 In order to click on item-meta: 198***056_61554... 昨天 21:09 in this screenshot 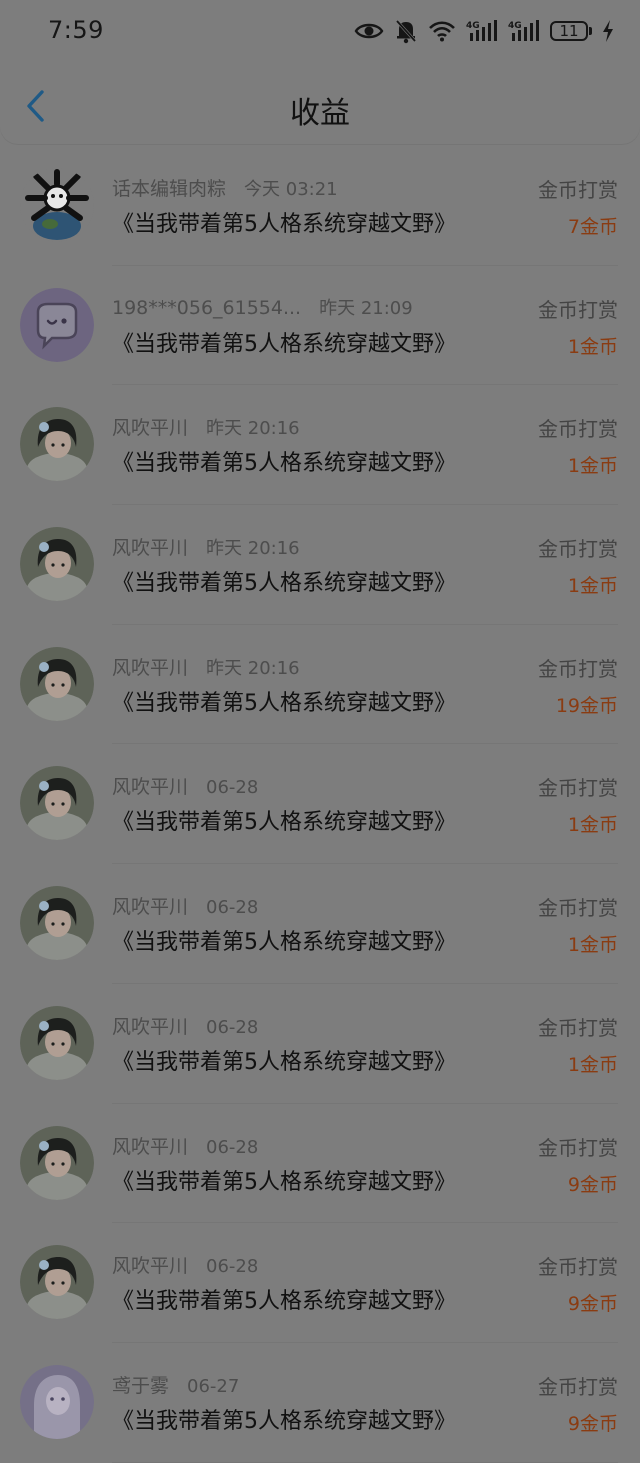, I will do `click(262, 307)`.